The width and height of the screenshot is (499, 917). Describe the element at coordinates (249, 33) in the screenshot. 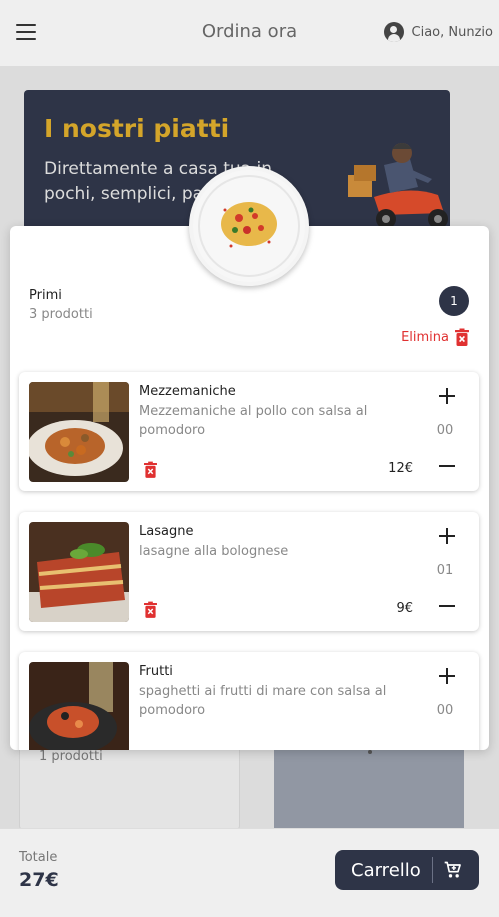

I see `top-bar: Ordina ora Ciao, Nunzio` at that location.